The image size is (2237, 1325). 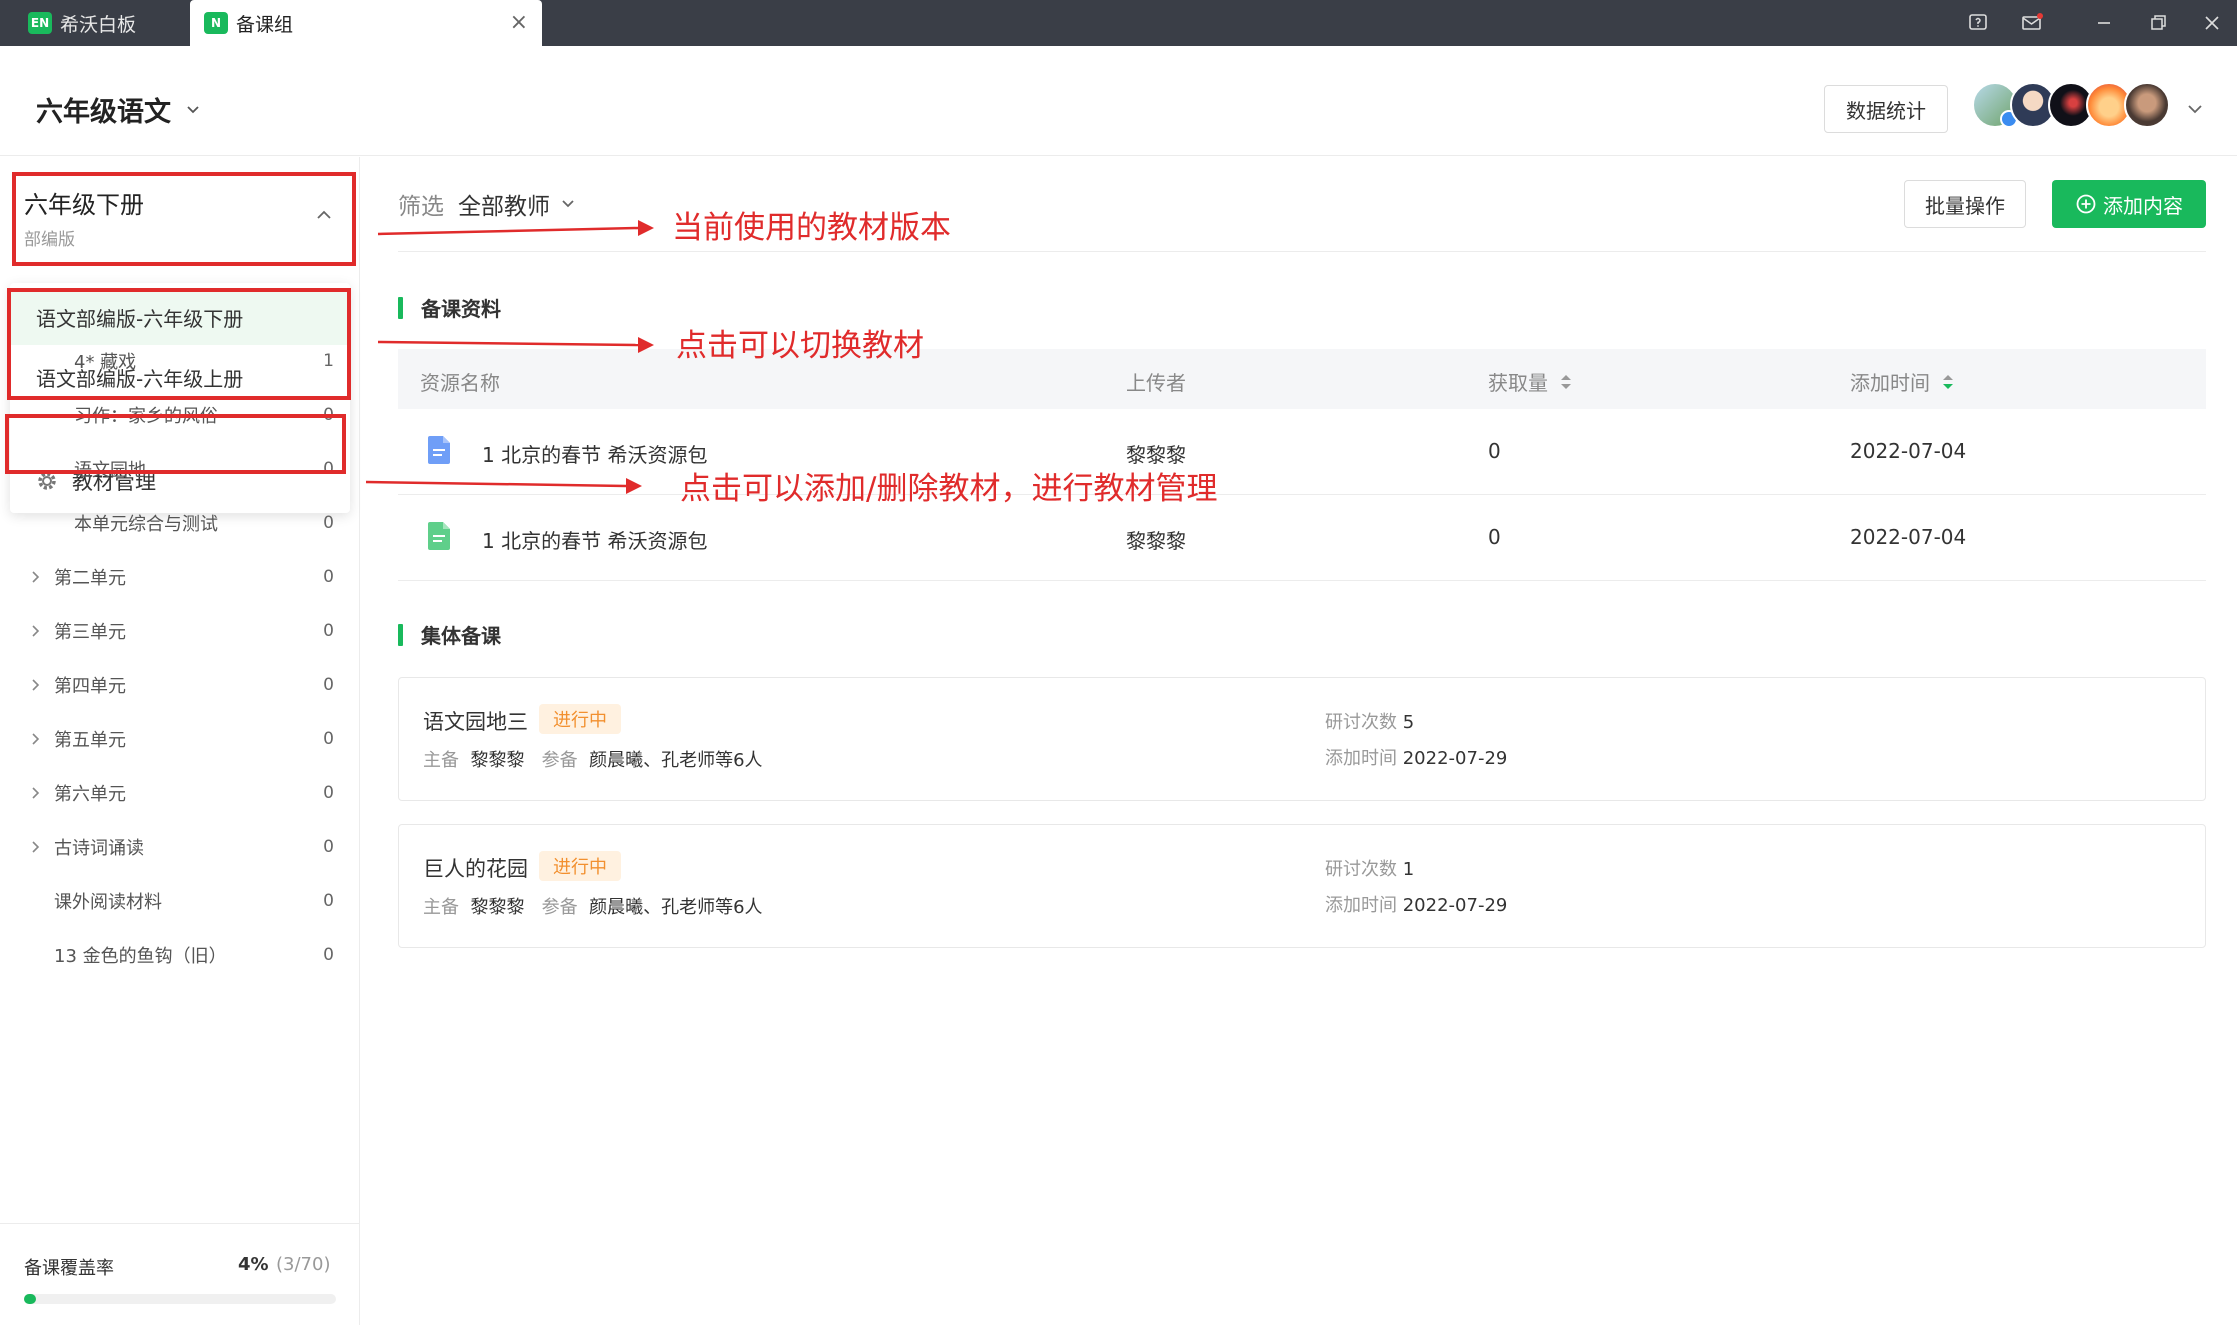 What do you see at coordinates (2086, 204) in the screenshot?
I see `plus-circle-icon` at bounding box center [2086, 204].